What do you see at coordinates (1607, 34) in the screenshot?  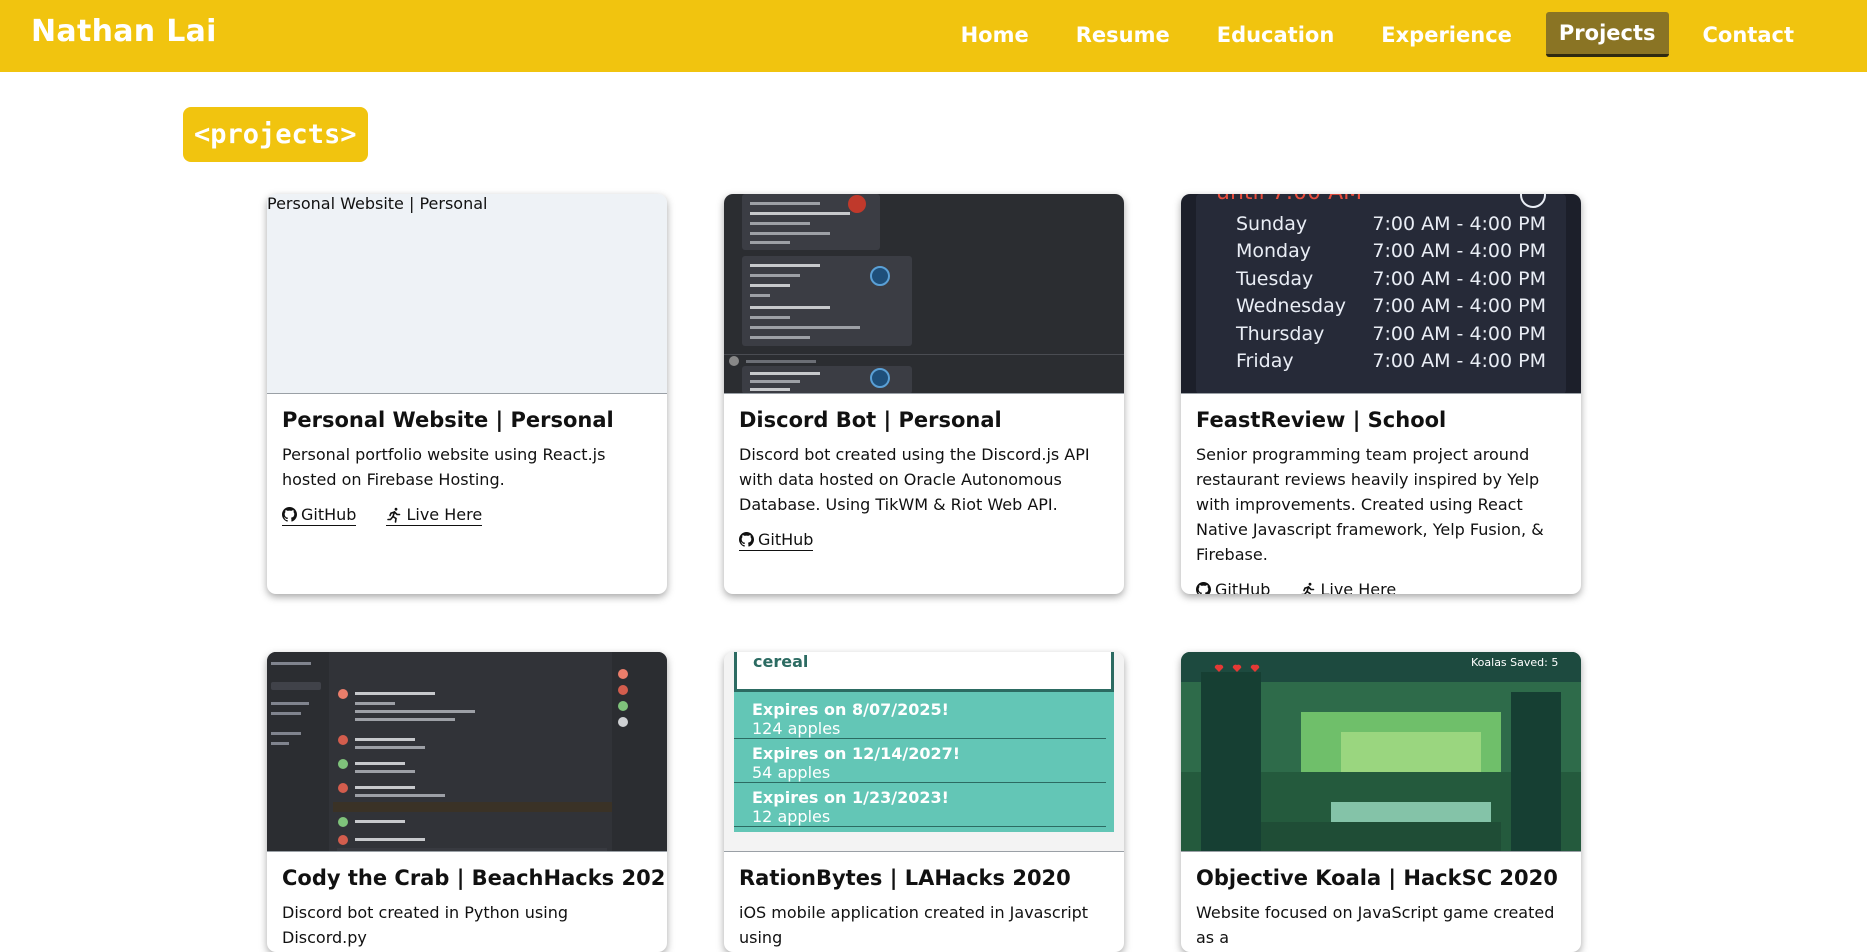 I see `nav-link-projects: Projects` at bounding box center [1607, 34].